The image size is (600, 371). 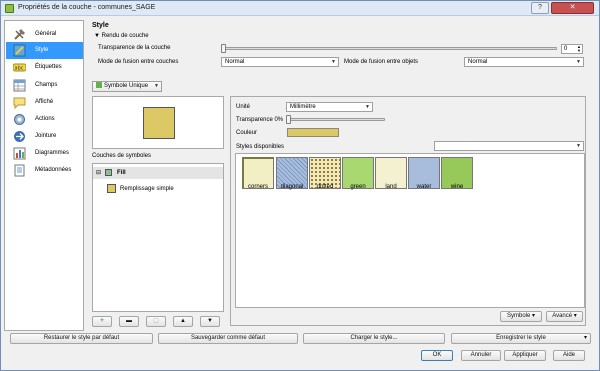 I want to click on tree-expand-icon: ⊟, so click(x=98, y=172).